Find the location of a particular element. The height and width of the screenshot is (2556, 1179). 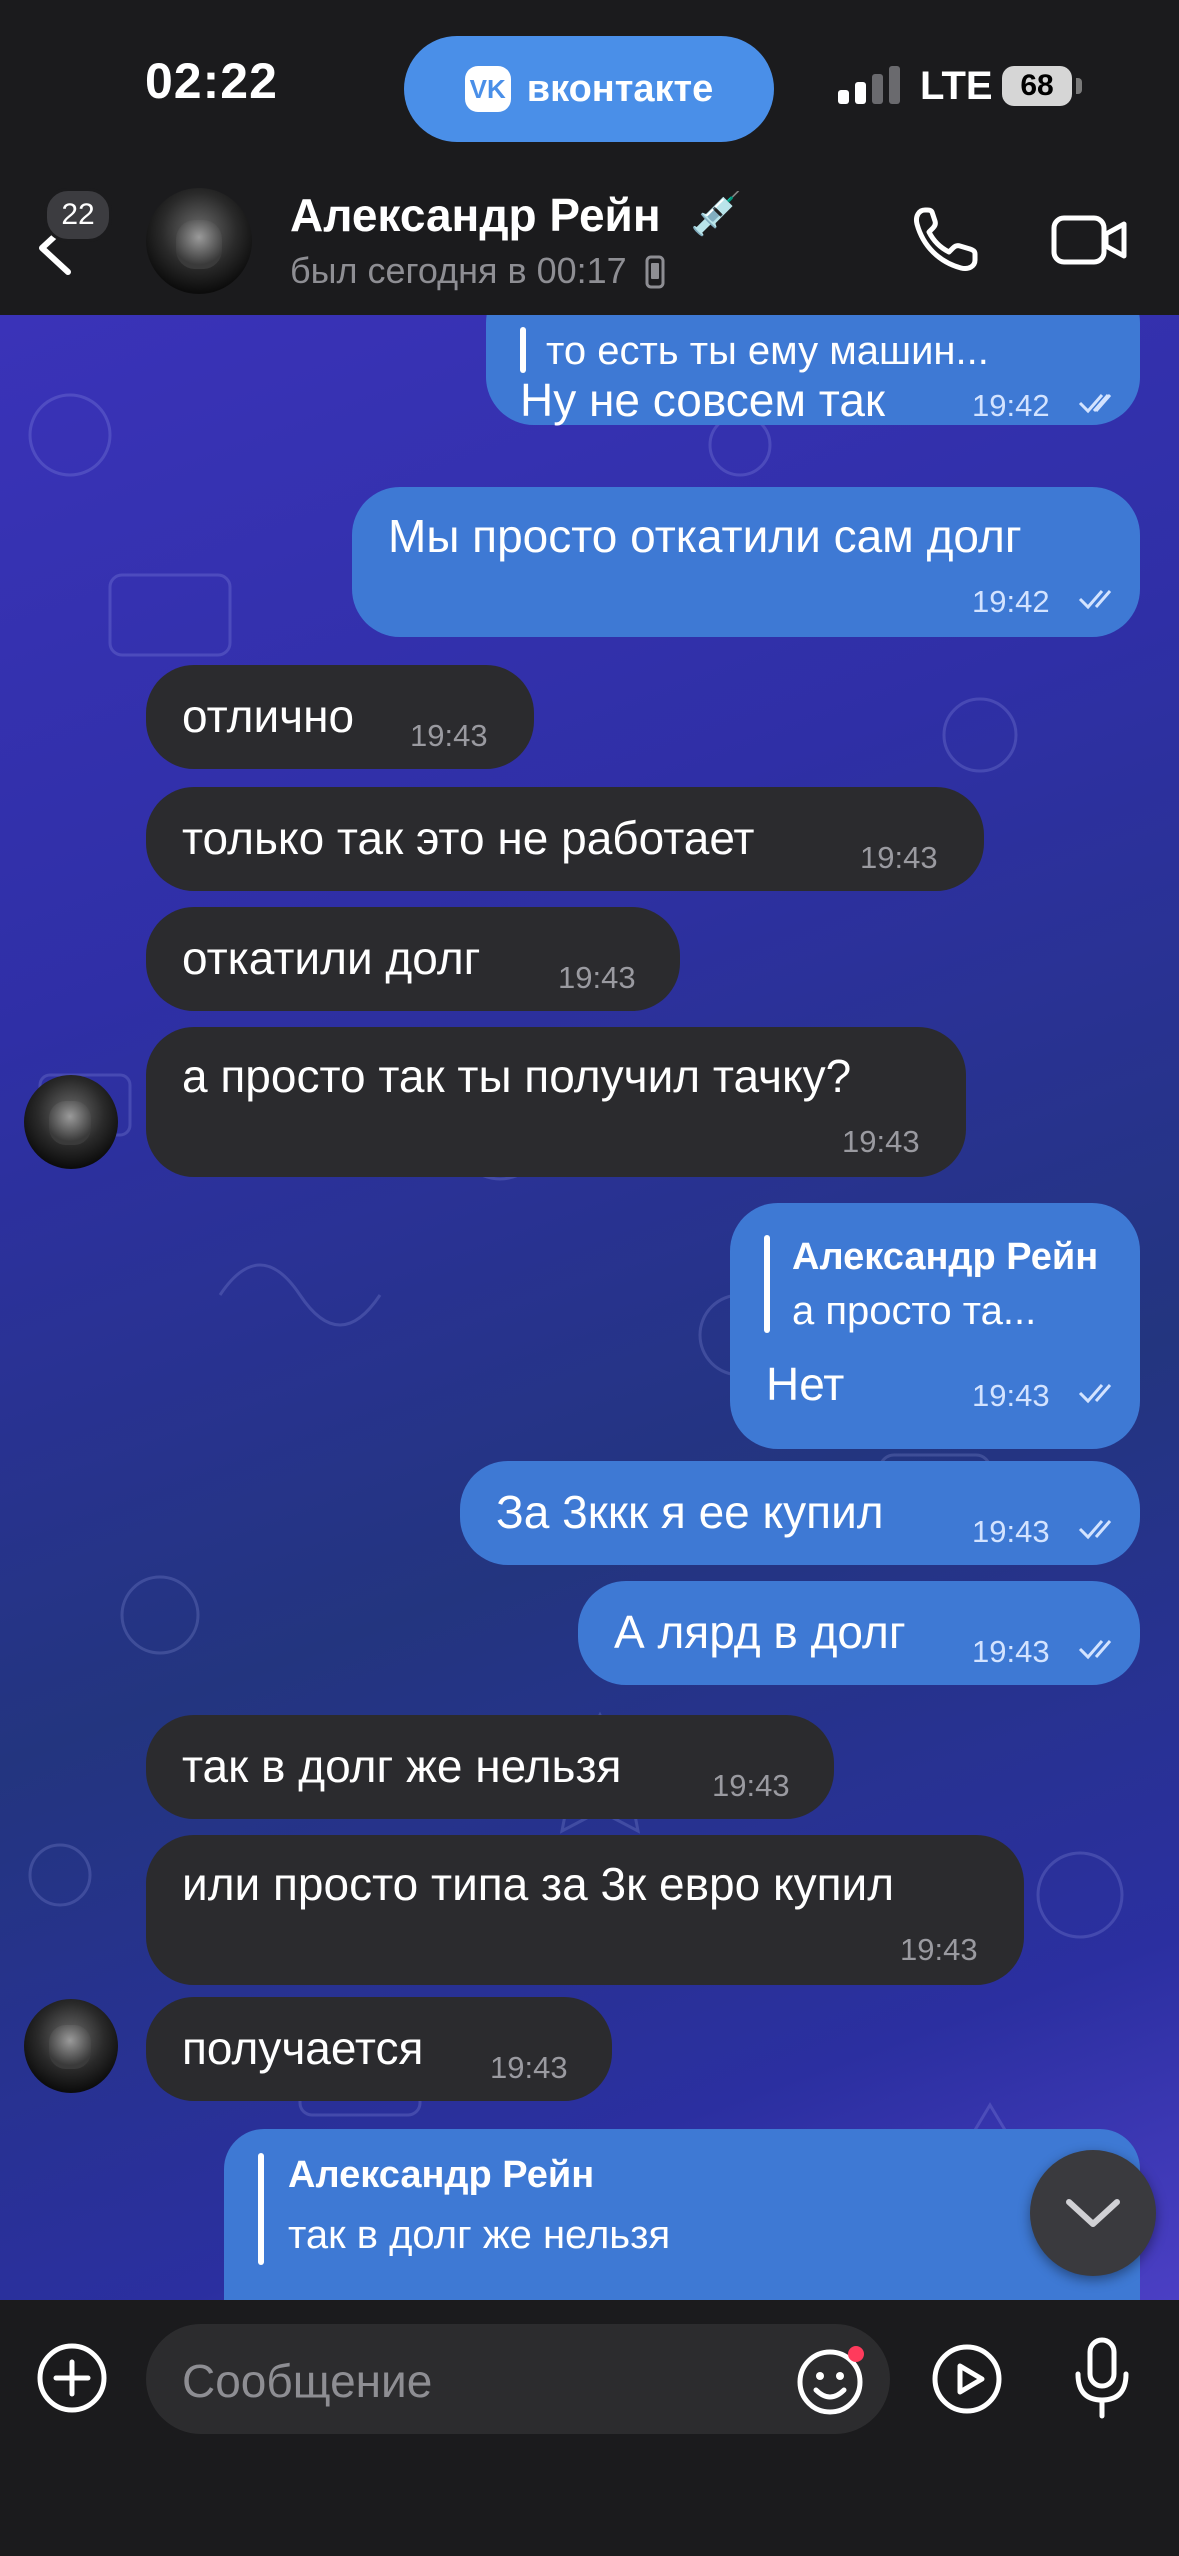

message-text: За 3ккк я ее купил is located at coordinates (690, 1512).